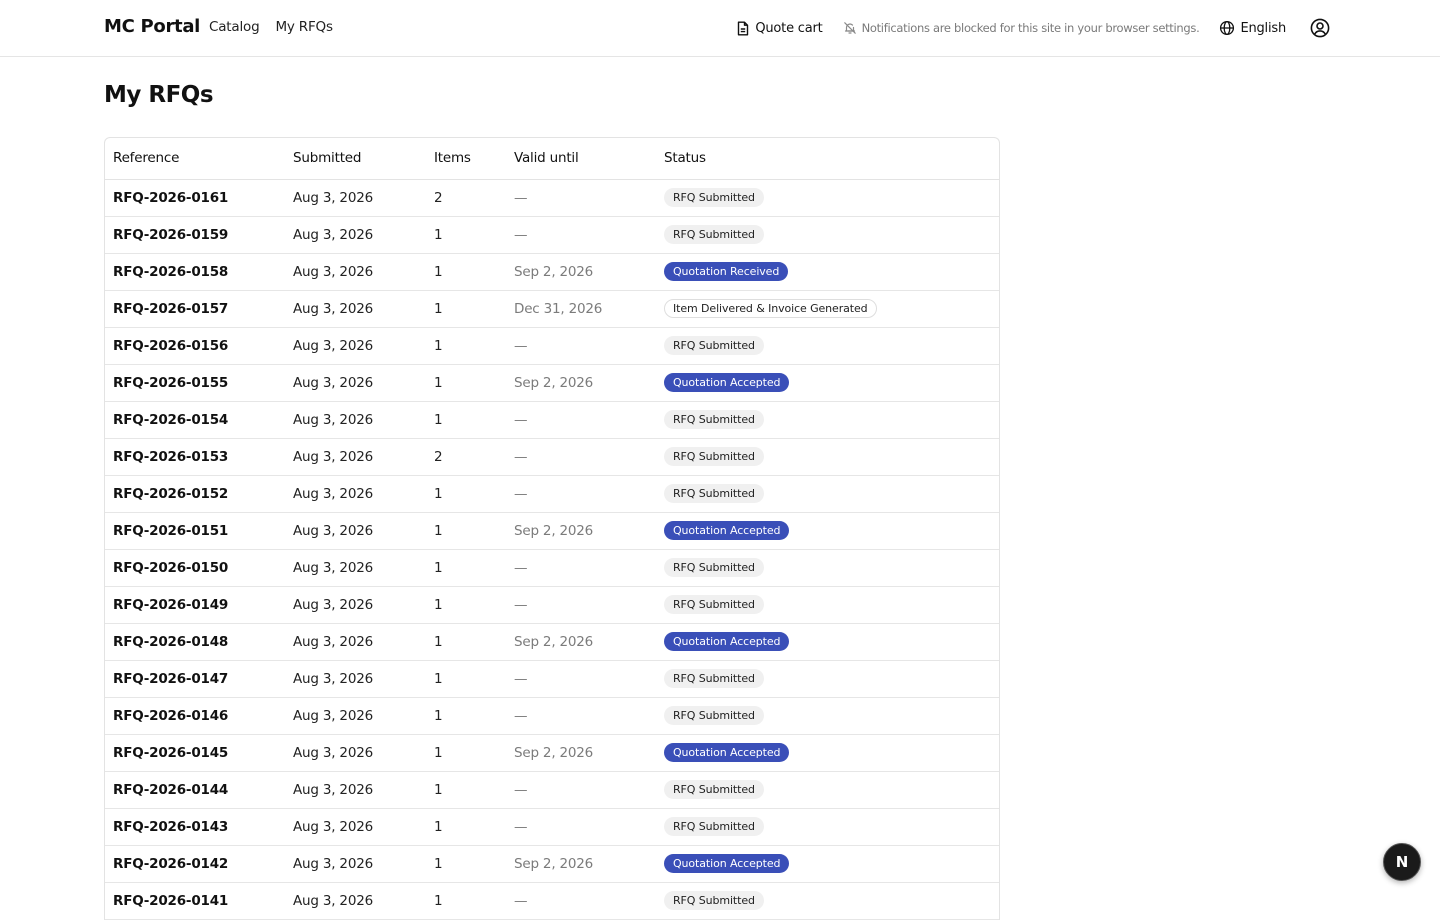 The height and width of the screenshot is (920, 1440). Describe the element at coordinates (581, 159) in the screenshot. I see `column-header-valid-until: Valid until` at that location.